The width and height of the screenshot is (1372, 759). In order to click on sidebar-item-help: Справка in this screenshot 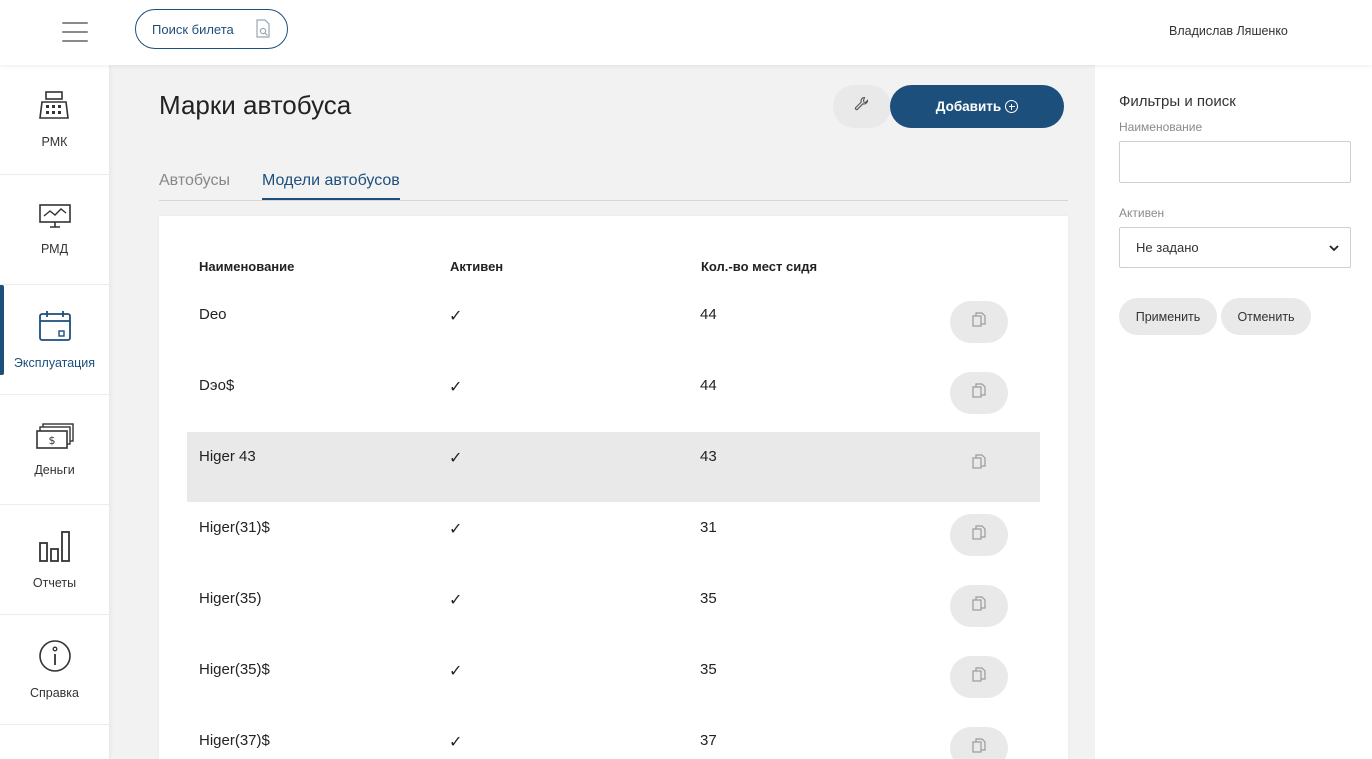, I will do `click(54, 670)`.